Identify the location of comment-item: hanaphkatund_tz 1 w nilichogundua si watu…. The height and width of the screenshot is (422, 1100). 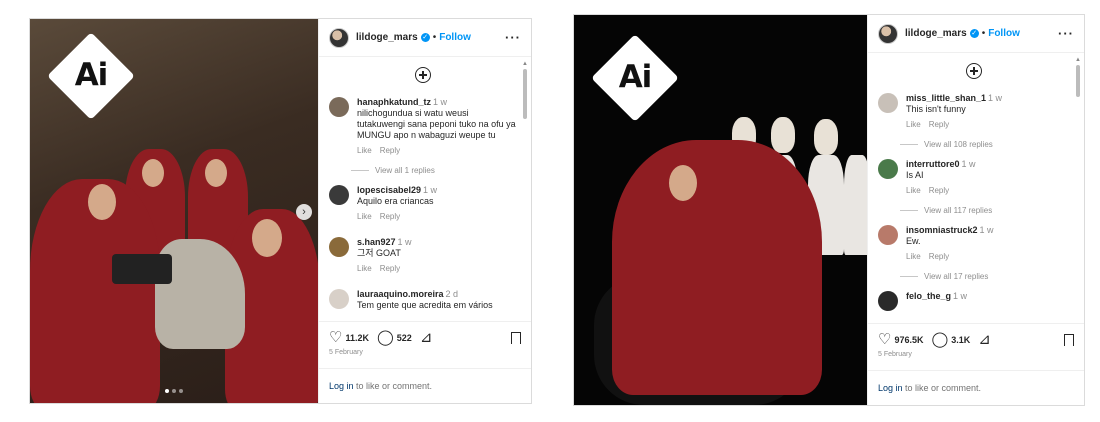
(423, 126).